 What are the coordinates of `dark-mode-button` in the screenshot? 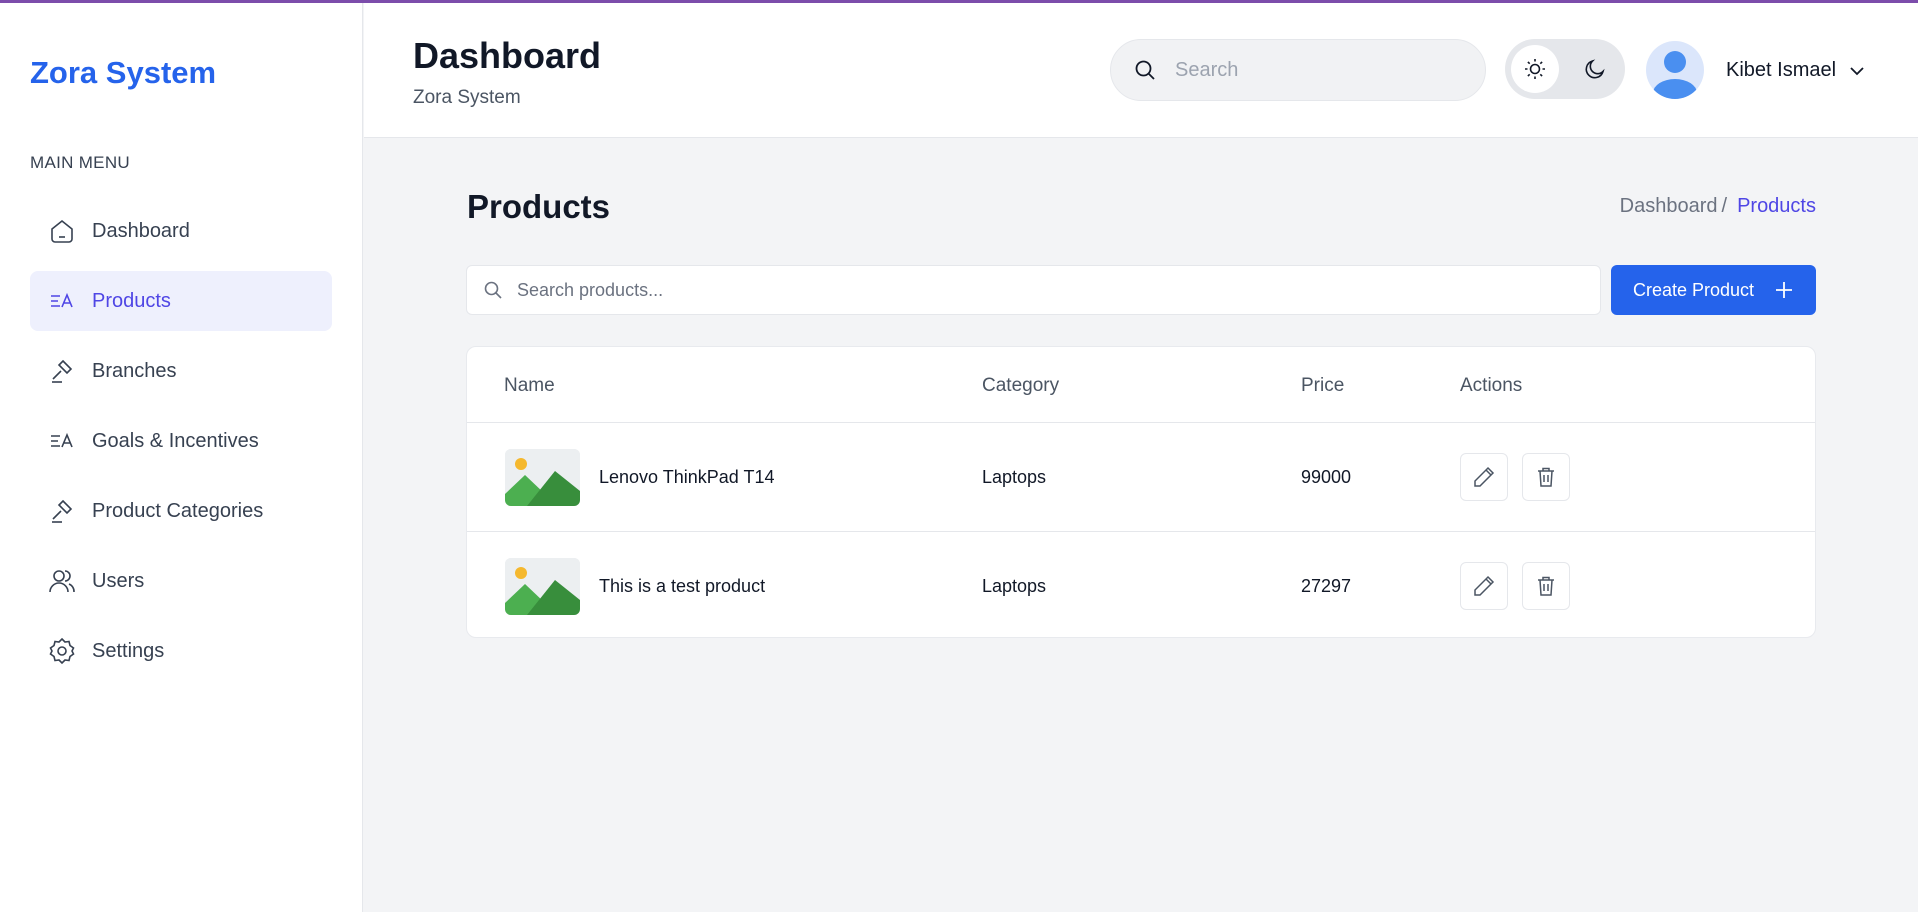 It's located at (1595, 69).